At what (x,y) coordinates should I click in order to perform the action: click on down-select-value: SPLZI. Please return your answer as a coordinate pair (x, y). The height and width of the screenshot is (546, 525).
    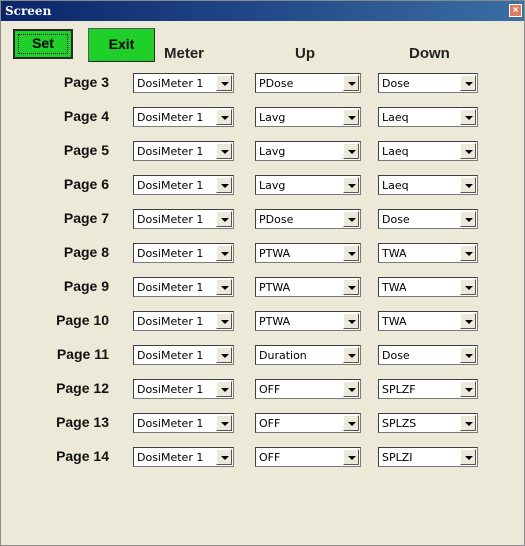
    Looking at the image, I should click on (397, 457).